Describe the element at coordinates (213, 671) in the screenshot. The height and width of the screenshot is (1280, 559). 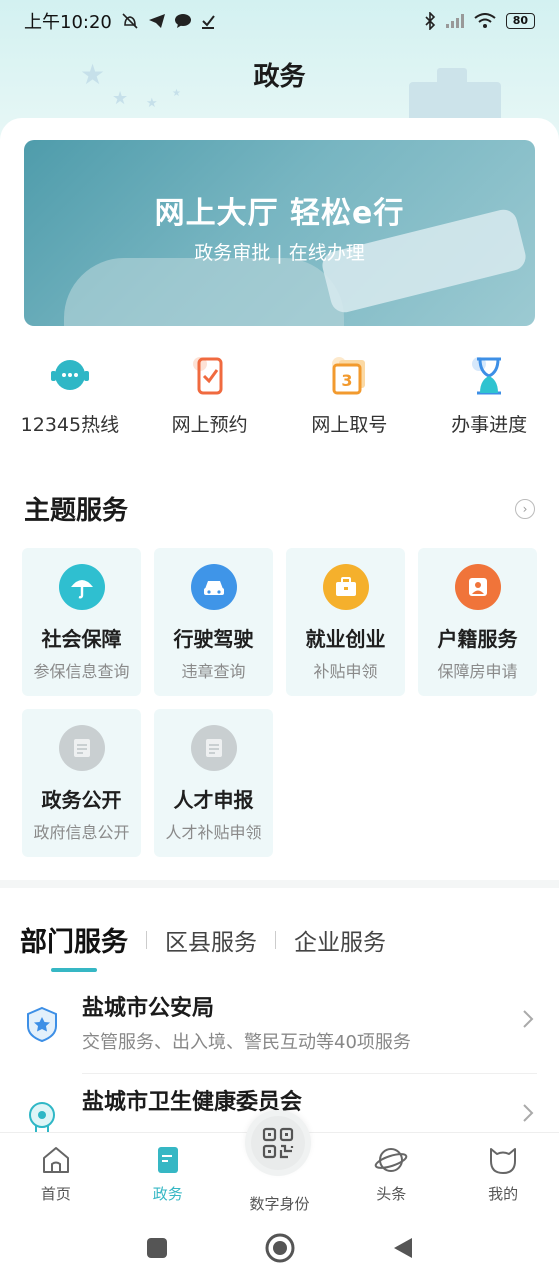
I see `theme-card-subtitle: 违章查询` at that location.